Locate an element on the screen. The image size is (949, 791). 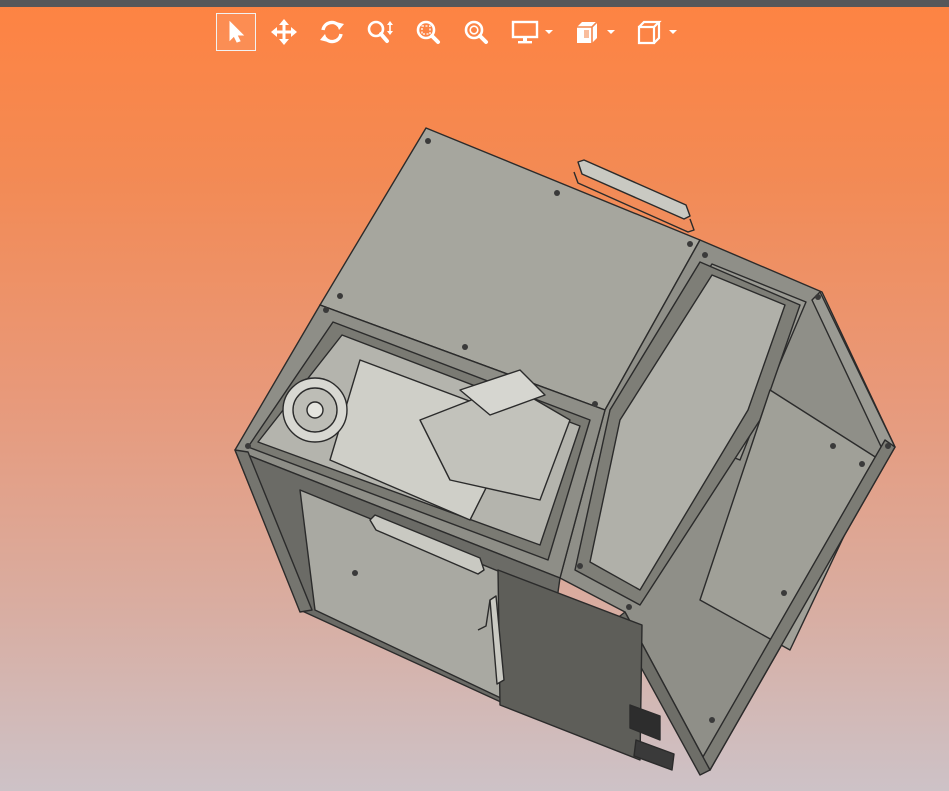
view-orientation-dropdown is located at coordinates (655, 32).